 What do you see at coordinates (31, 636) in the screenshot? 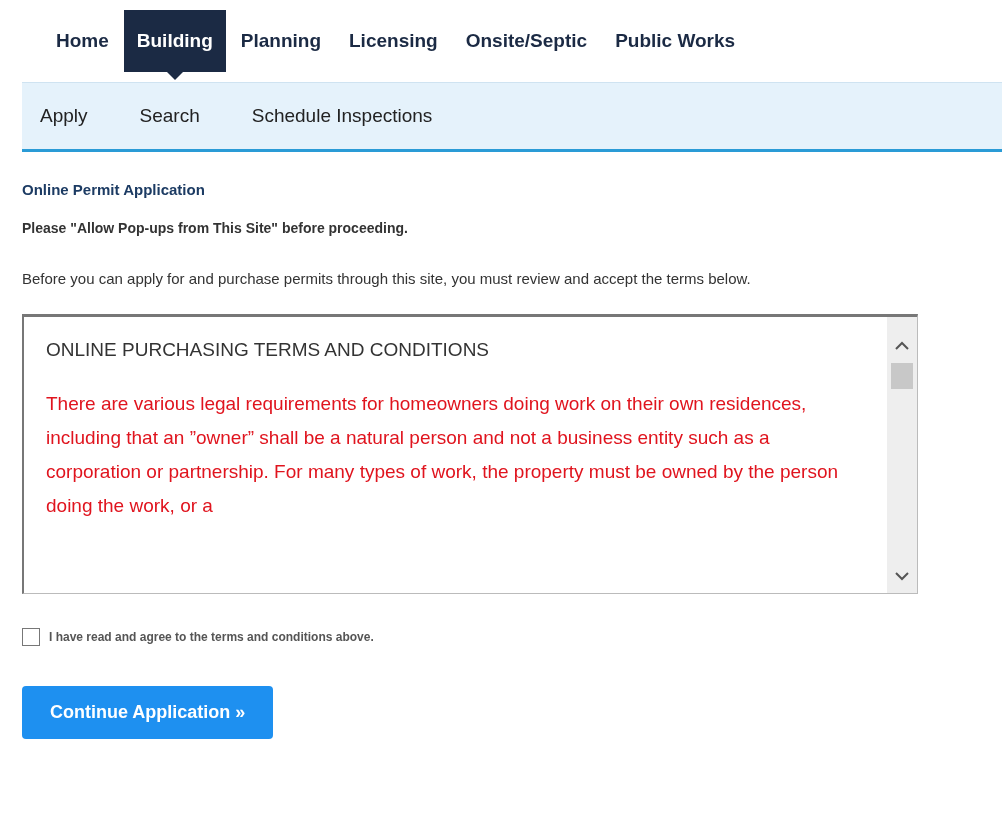
I see `agree-checkbox` at bounding box center [31, 636].